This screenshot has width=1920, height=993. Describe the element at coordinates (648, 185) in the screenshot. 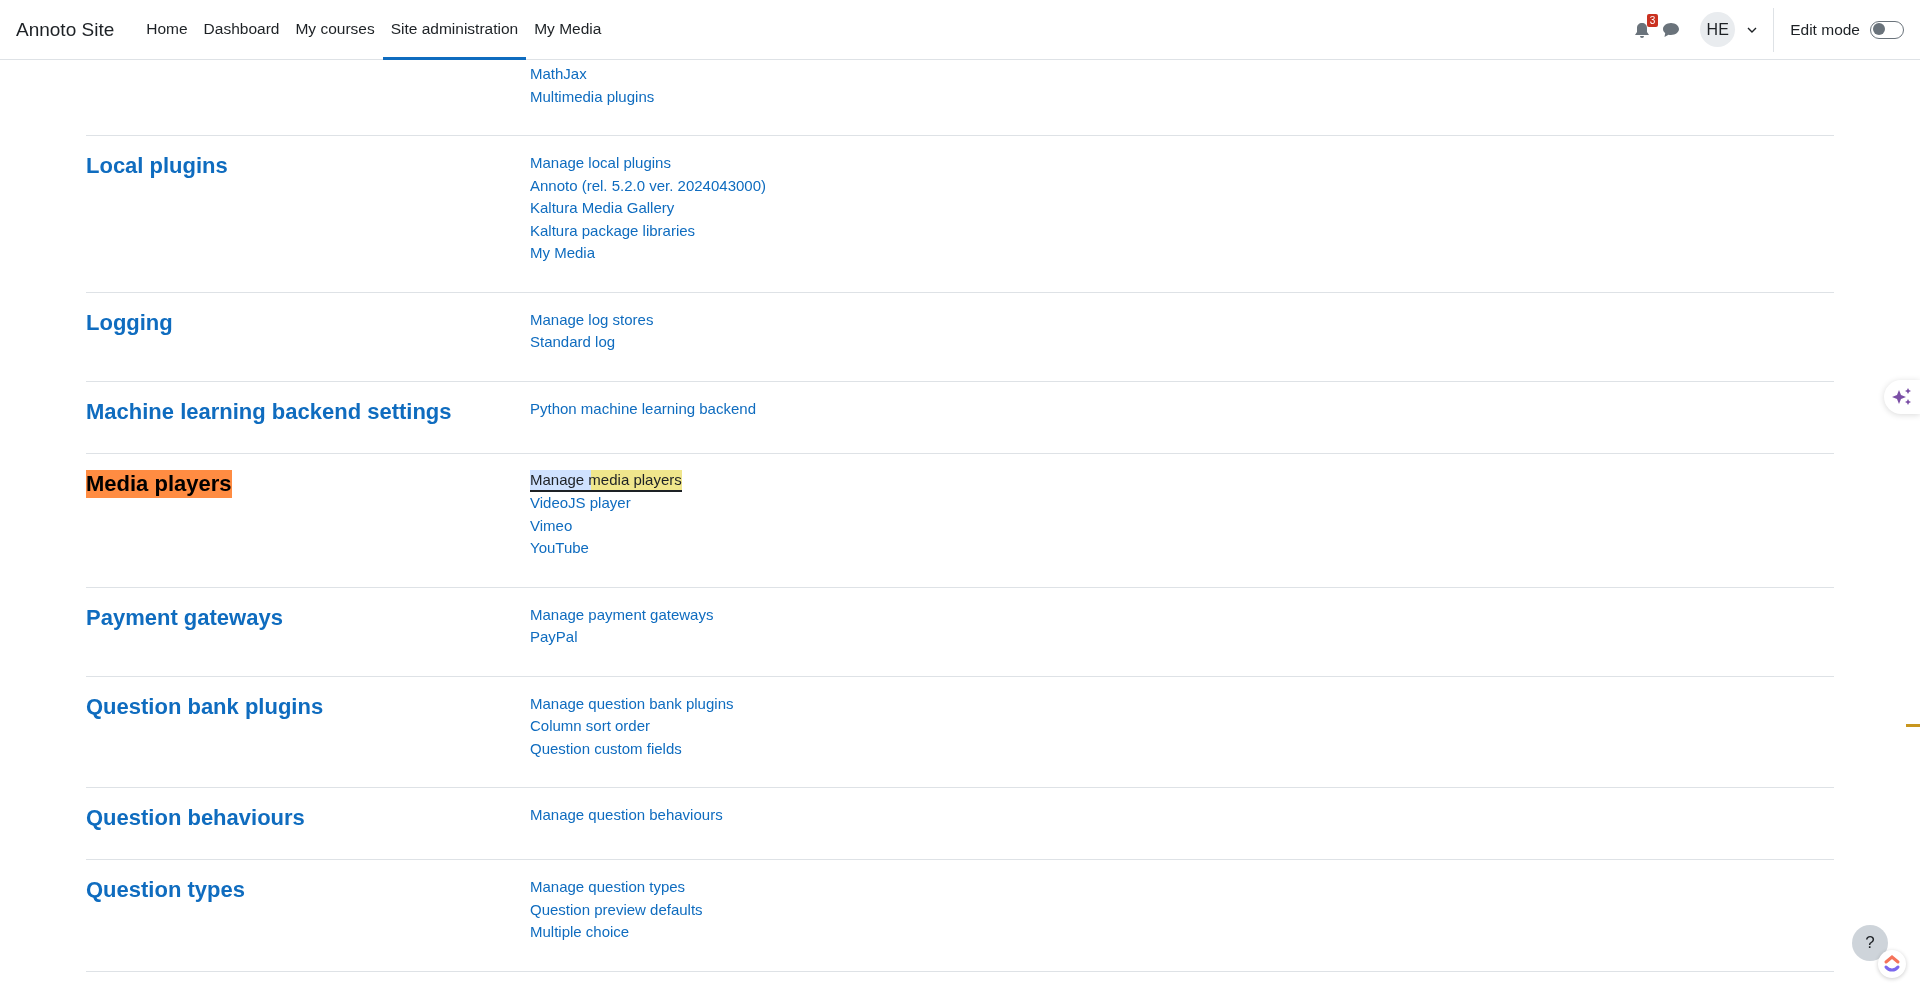

I see `settings-link: Annoto (rel. 5.2.0 ver. 2024043000)` at that location.